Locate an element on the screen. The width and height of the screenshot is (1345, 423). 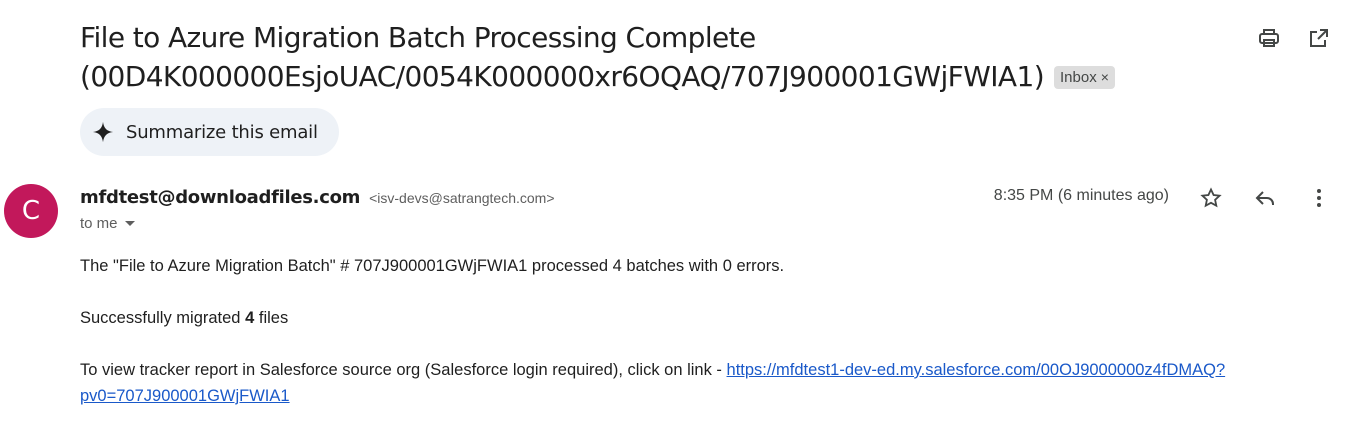
message-actions is located at coordinates (1265, 198).